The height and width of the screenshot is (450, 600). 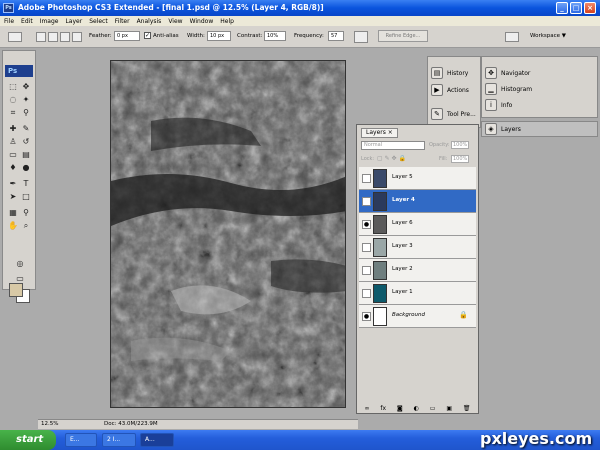 What do you see at coordinates (437, 114) in the screenshot?
I see `tool-presets-icon: ✎` at bounding box center [437, 114].